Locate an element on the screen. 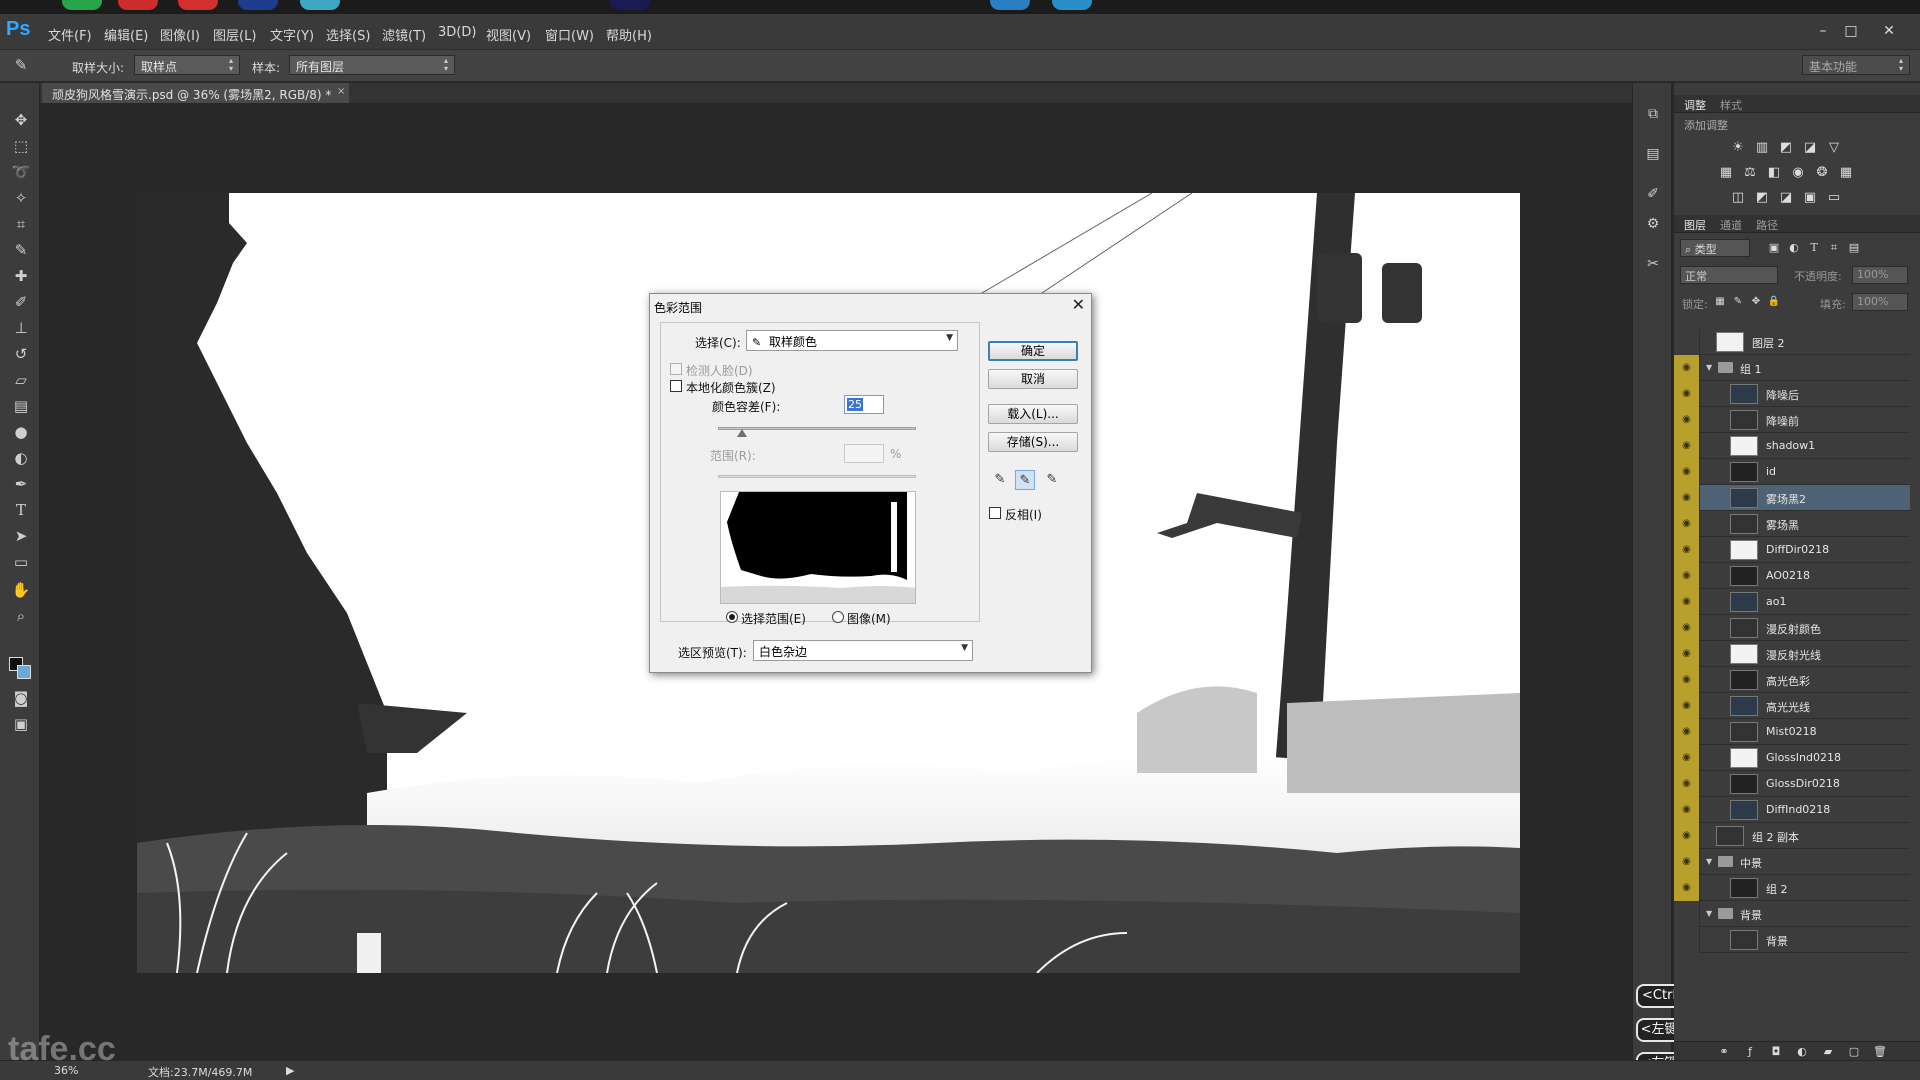  crop-tool-icon: ⌗ is located at coordinates (21, 224).